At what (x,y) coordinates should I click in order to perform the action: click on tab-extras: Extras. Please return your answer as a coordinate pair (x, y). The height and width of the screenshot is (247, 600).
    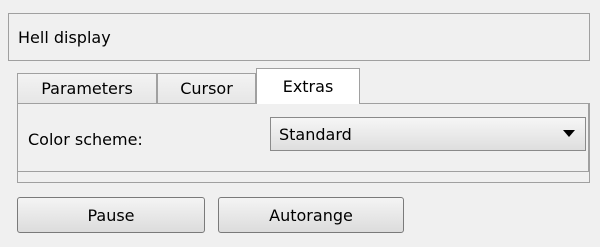
    Looking at the image, I should click on (308, 86).